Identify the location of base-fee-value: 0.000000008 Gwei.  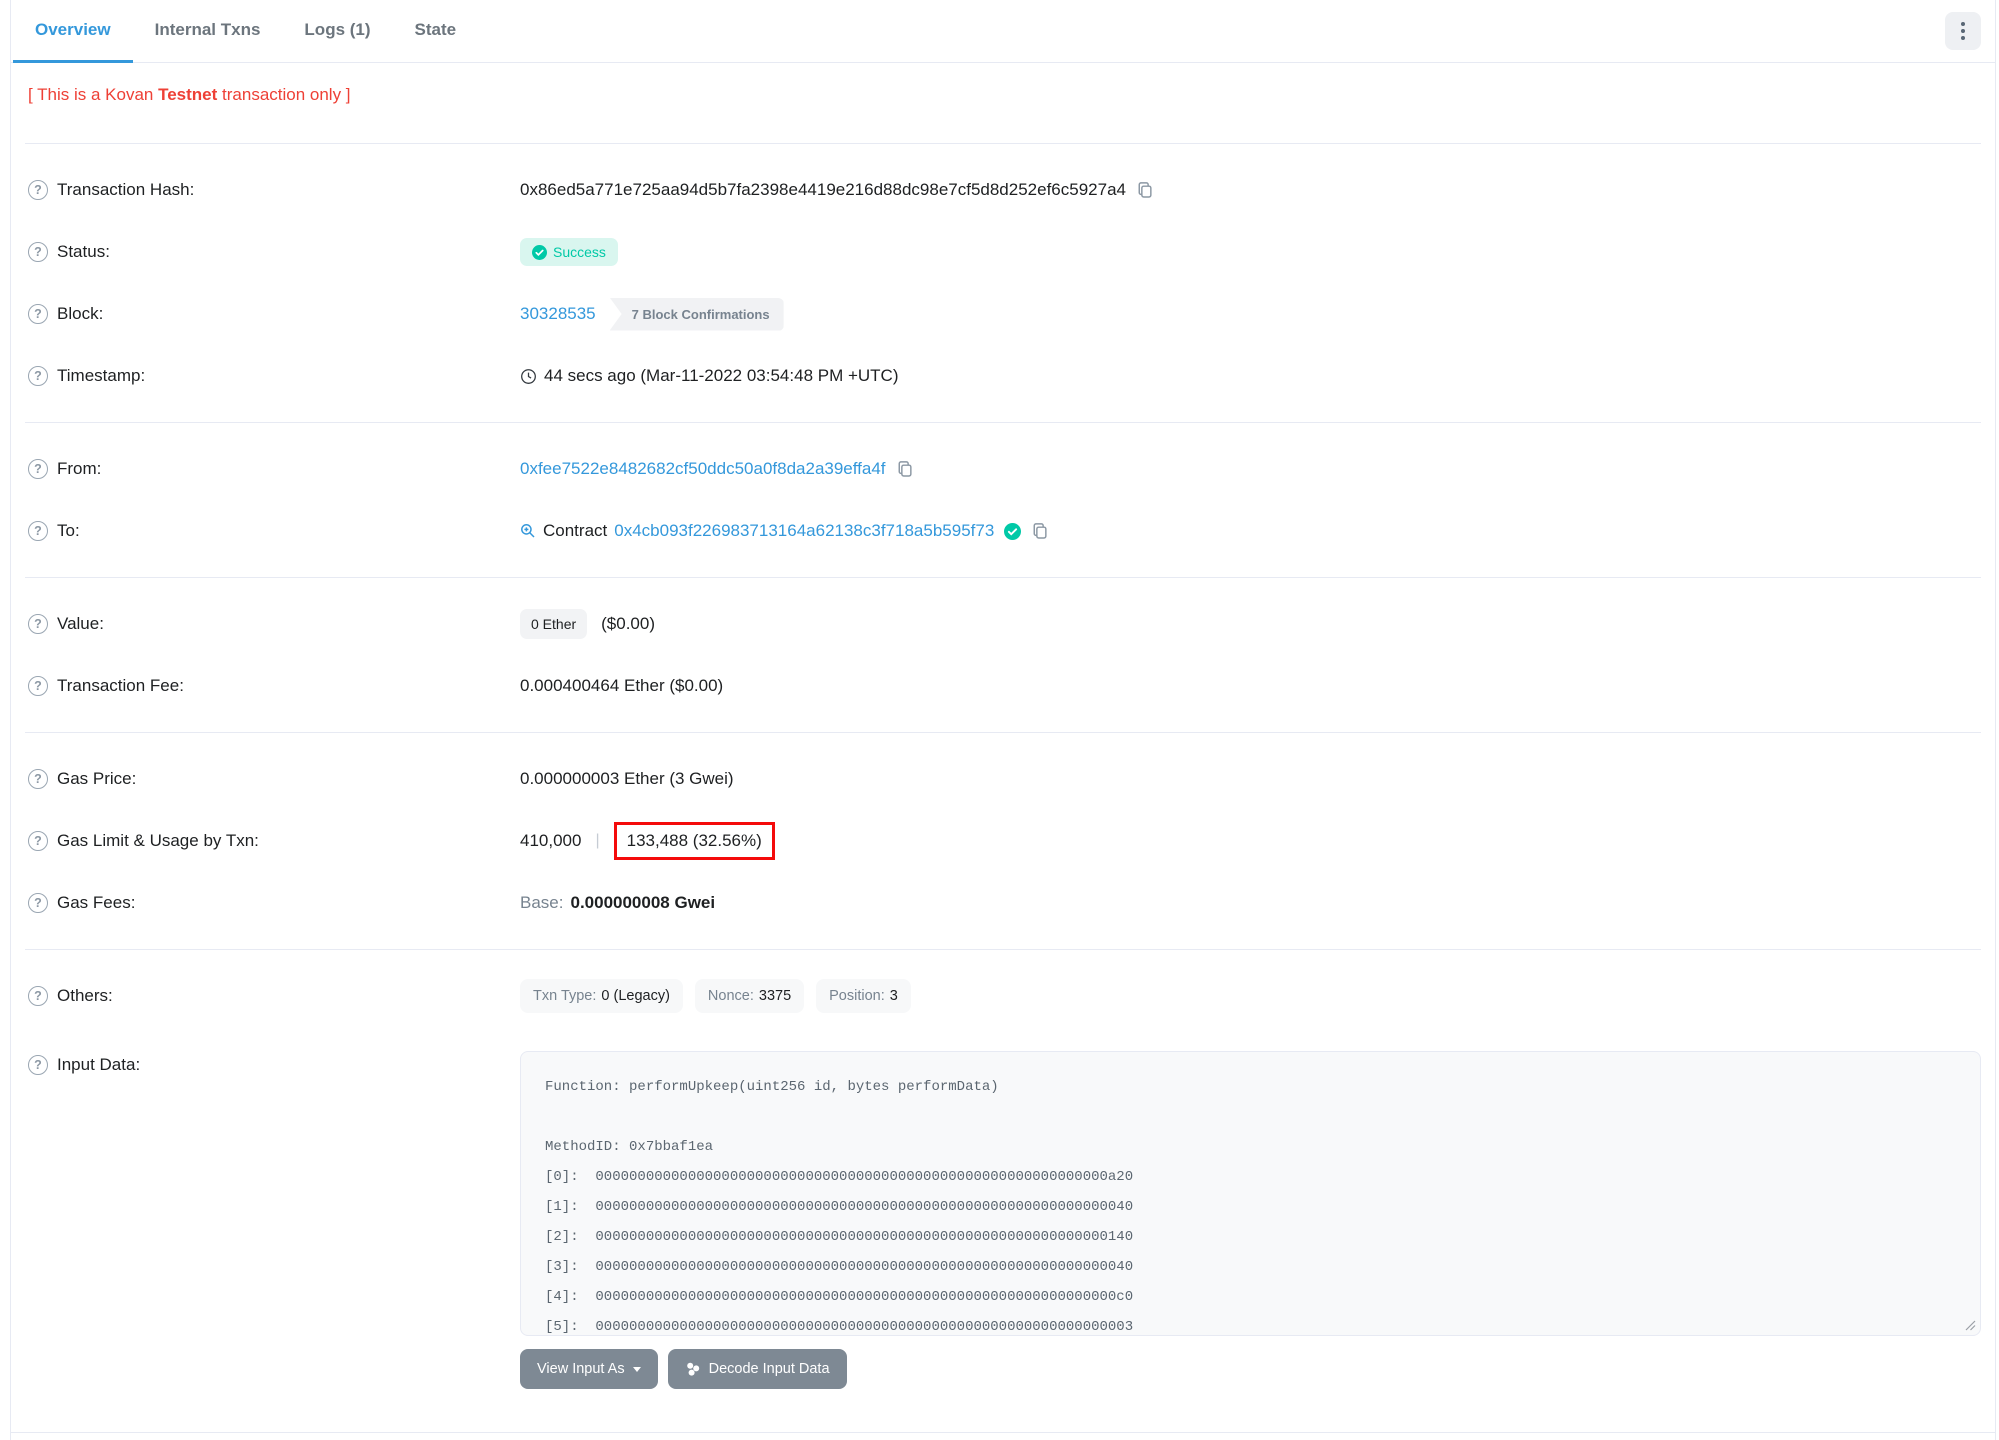
(643, 902).